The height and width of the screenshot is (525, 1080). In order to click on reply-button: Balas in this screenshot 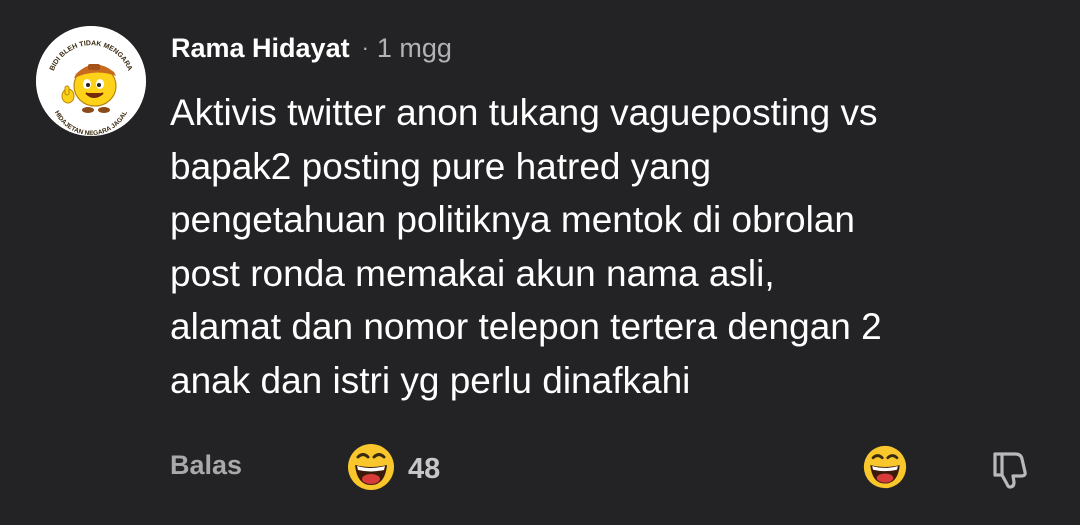, I will do `click(206, 465)`.